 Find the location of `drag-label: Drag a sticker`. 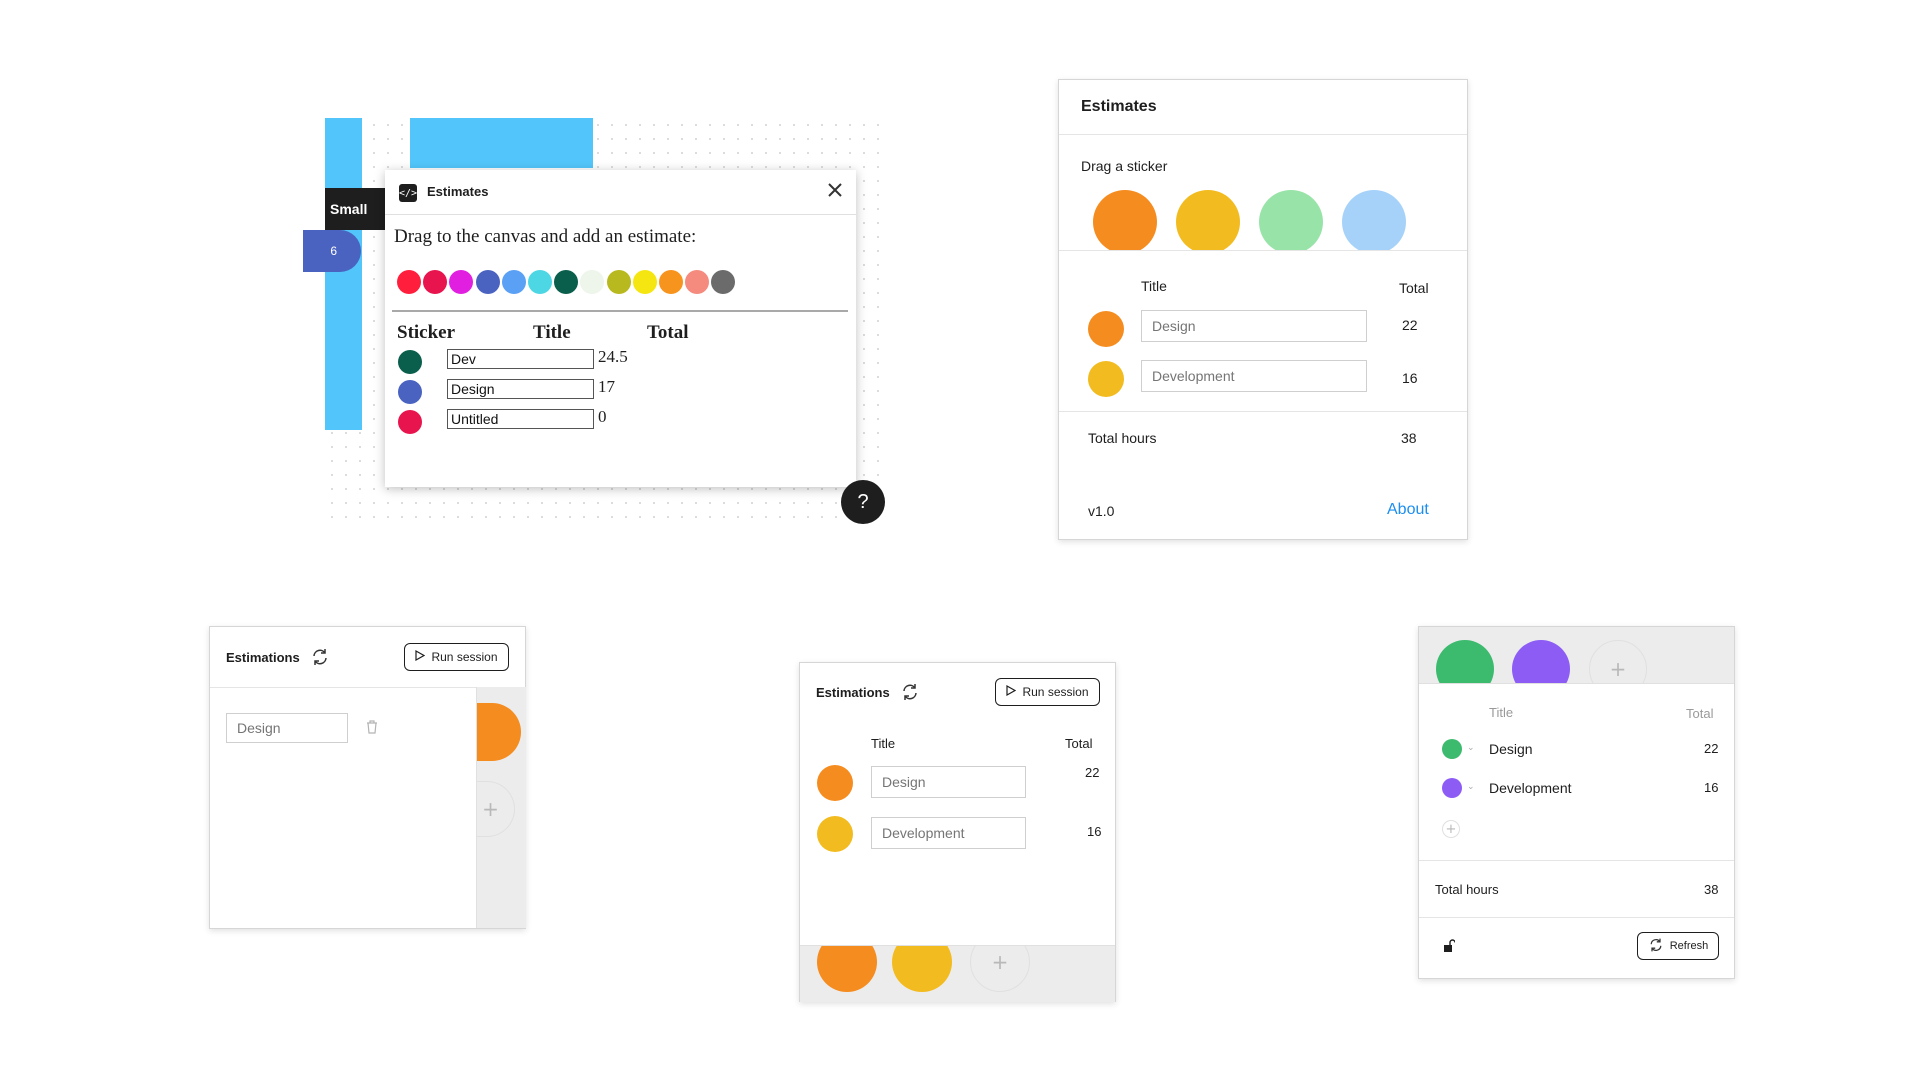

drag-label: Drag a sticker is located at coordinates (1124, 166).